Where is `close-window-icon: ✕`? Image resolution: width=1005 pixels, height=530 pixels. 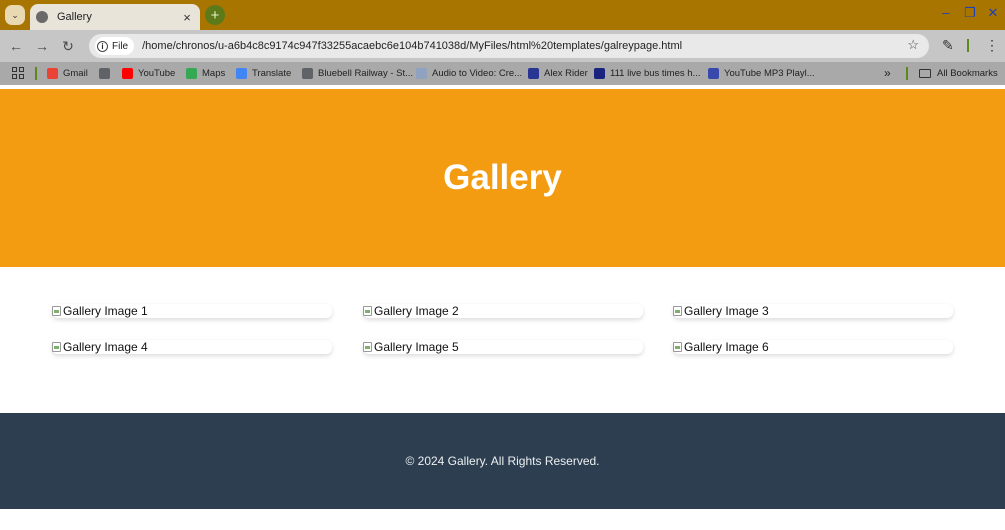 close-window-icon: ✕ is located at coordinates (993, 13).